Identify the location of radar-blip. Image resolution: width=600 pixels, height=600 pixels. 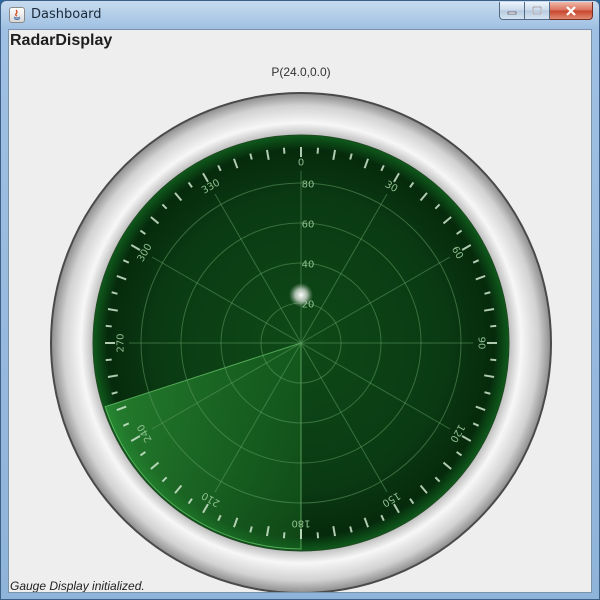
(301, 295).